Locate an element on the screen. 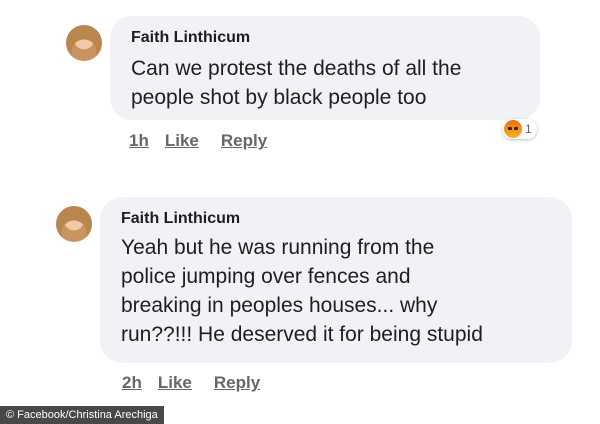  comment-actions: 2h Like Reply is located at coordinates (191, 383).